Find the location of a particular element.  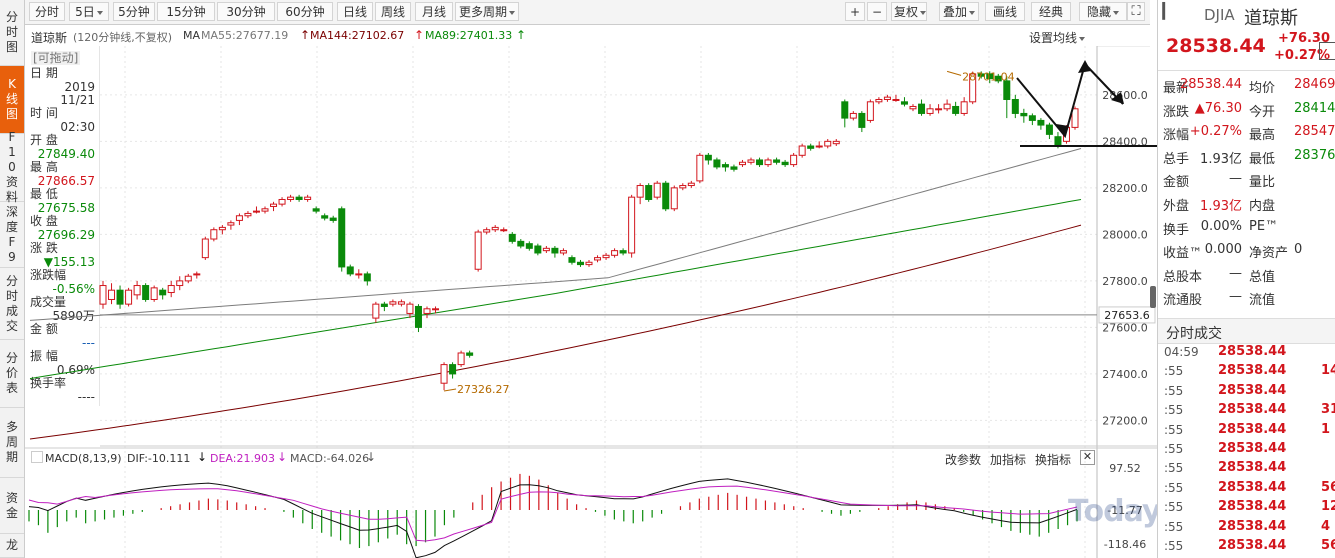

period-button-9: 更多周期 is located at coordinates (487, 11).